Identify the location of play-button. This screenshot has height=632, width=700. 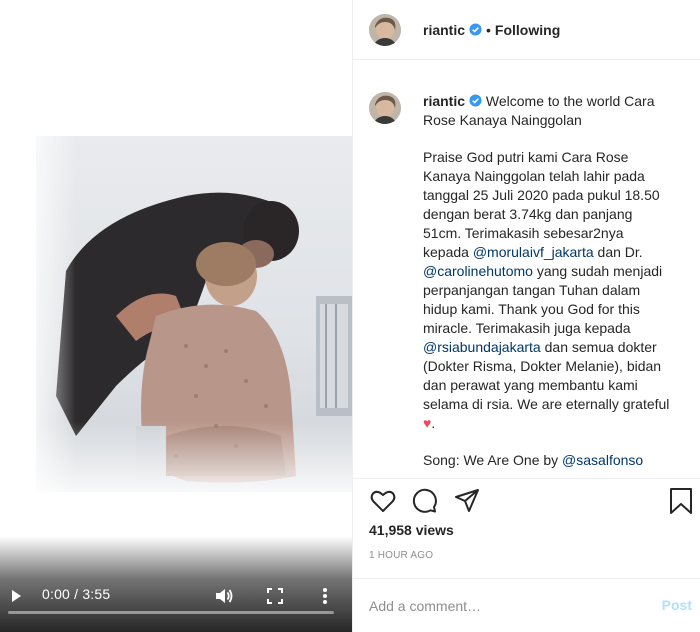
(16, 596).